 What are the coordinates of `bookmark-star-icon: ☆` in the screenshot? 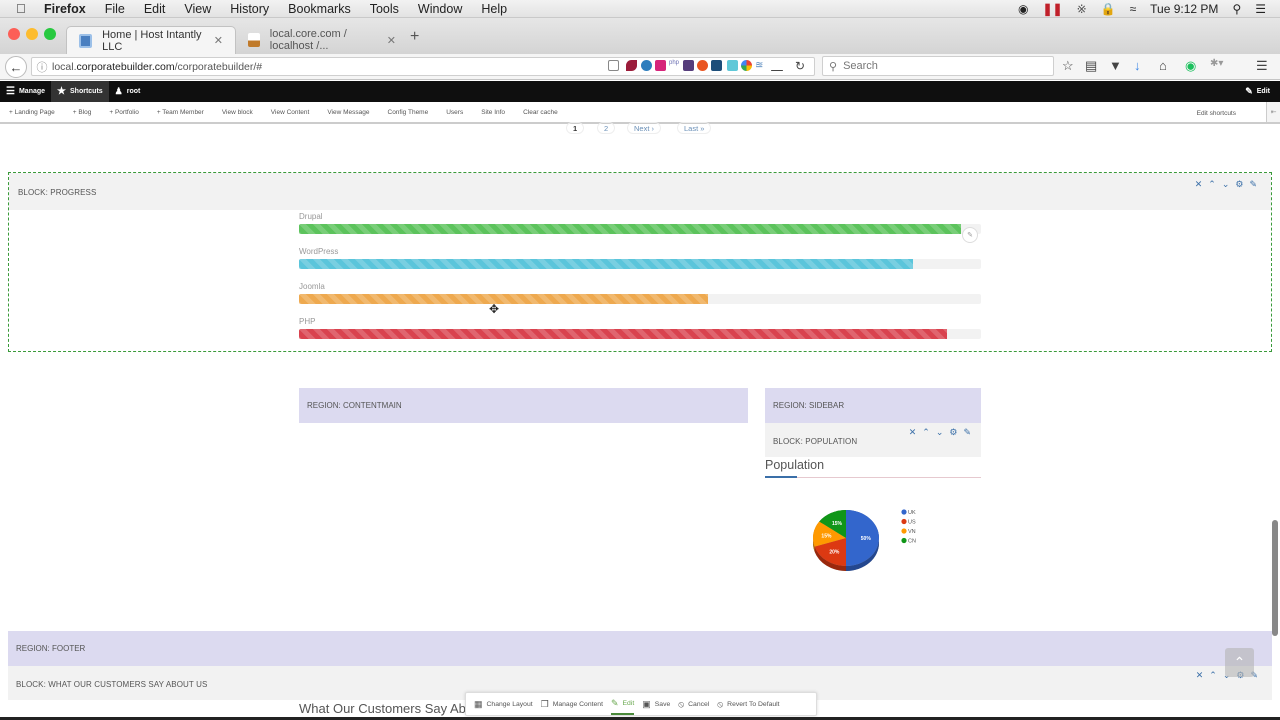 It's located at (1068, 66).